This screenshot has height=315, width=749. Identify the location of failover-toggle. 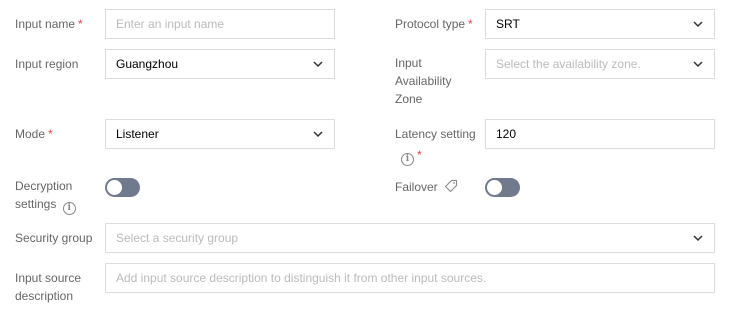
(502, 187).